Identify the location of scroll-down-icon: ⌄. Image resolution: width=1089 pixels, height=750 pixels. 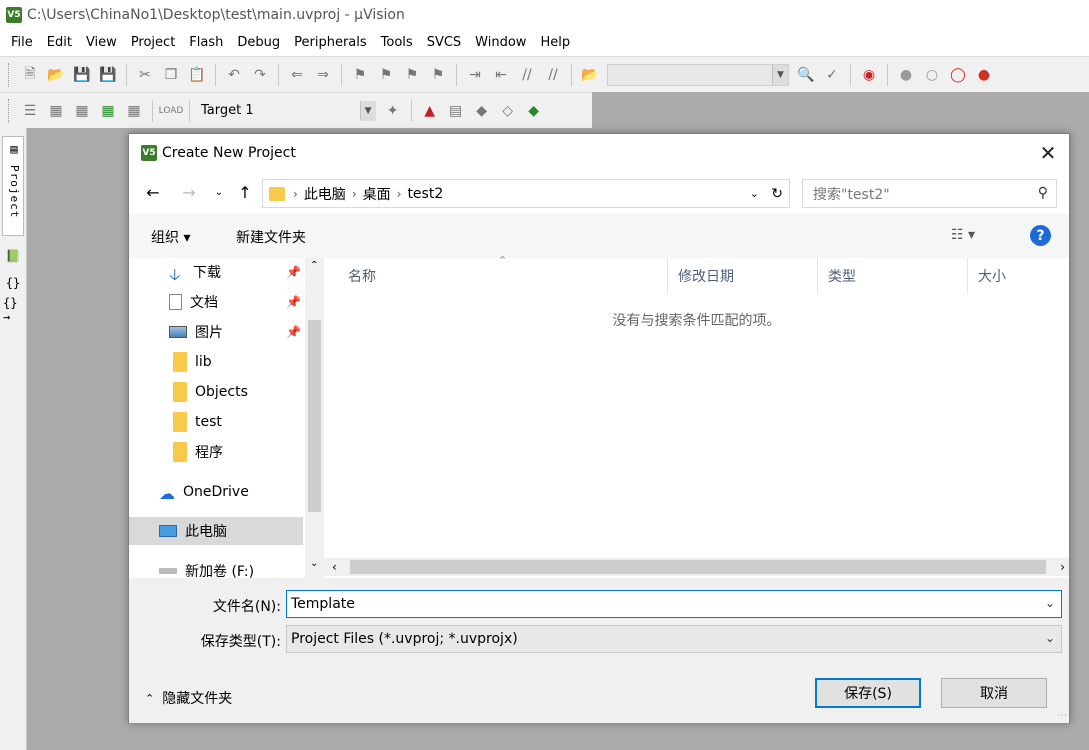
(314, 563).